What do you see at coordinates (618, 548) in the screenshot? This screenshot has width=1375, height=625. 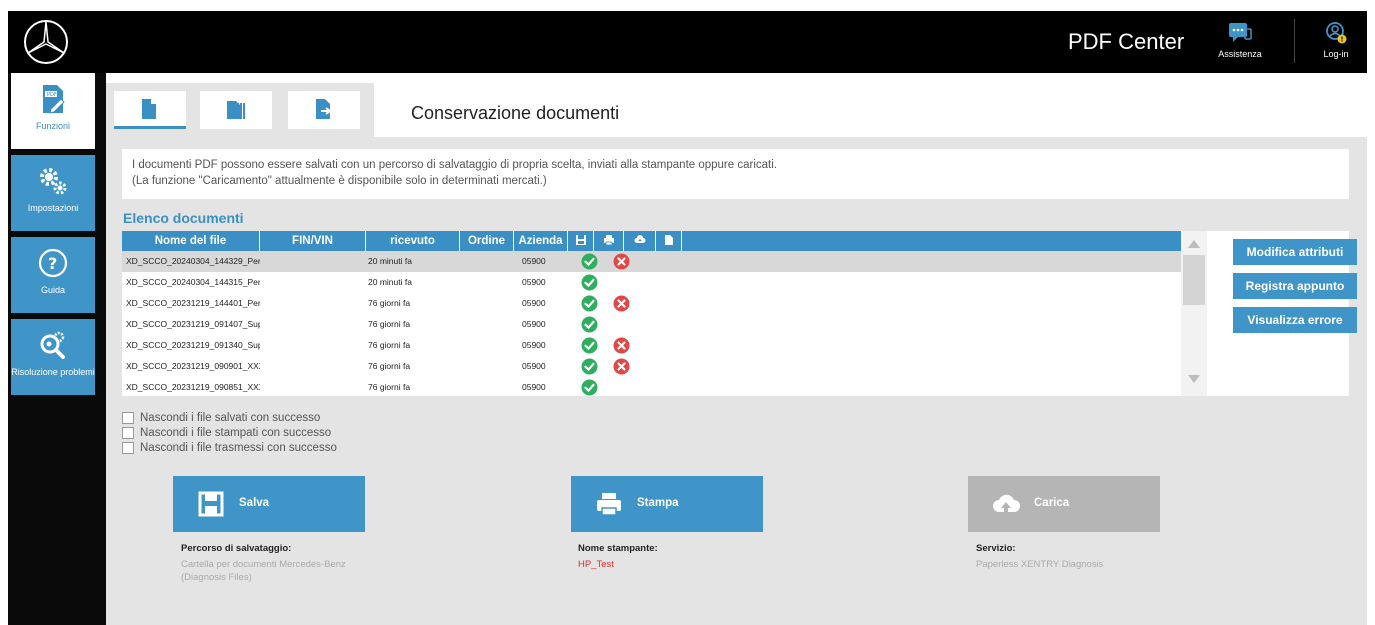 I see `printer-label: Nome stampante:` at bounding box center [618, 548].